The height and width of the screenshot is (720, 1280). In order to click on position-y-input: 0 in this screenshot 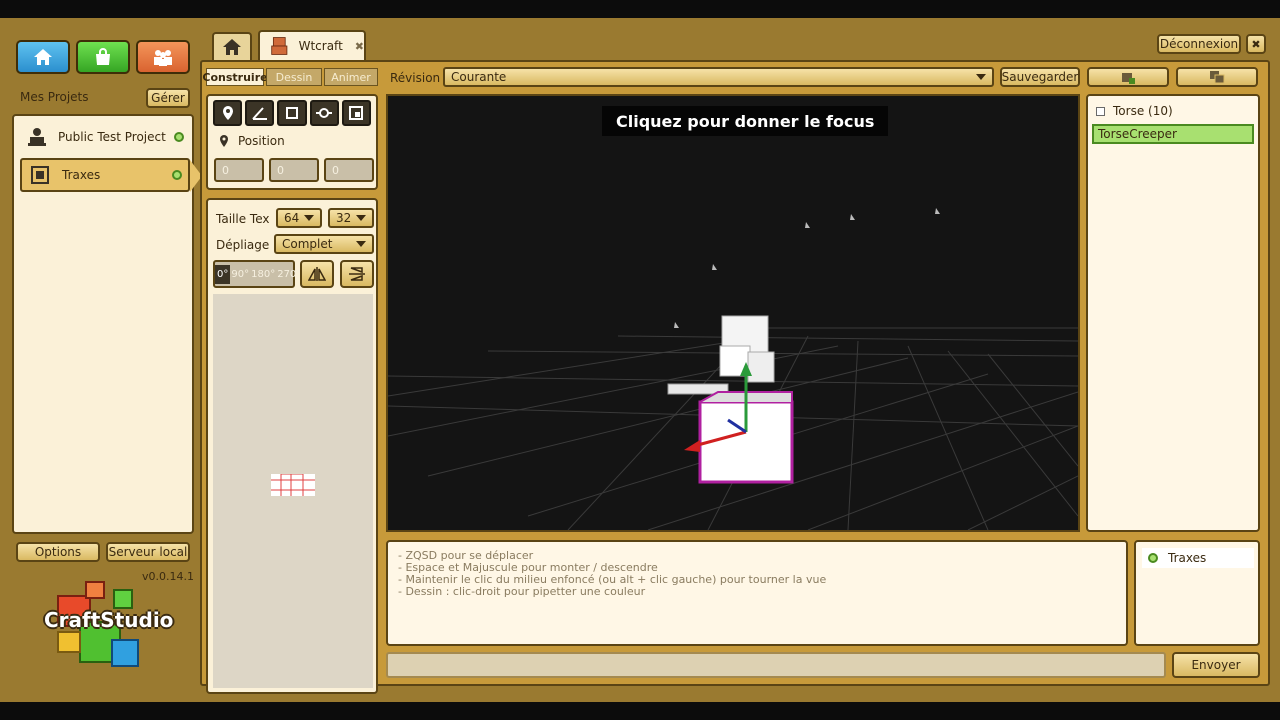, I will do `click(294, 170)`.